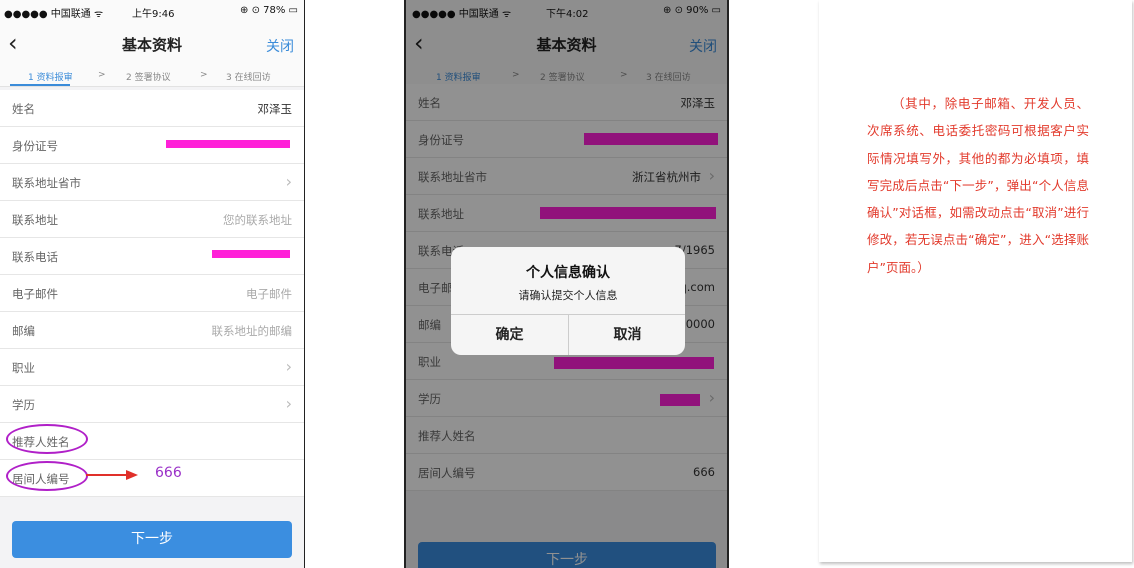  I want to click on status-bar: ●●●●● 中国联通 ᯤ 上午9:46 ⊕ ⊙ 78% ▭, so click(152, 11).